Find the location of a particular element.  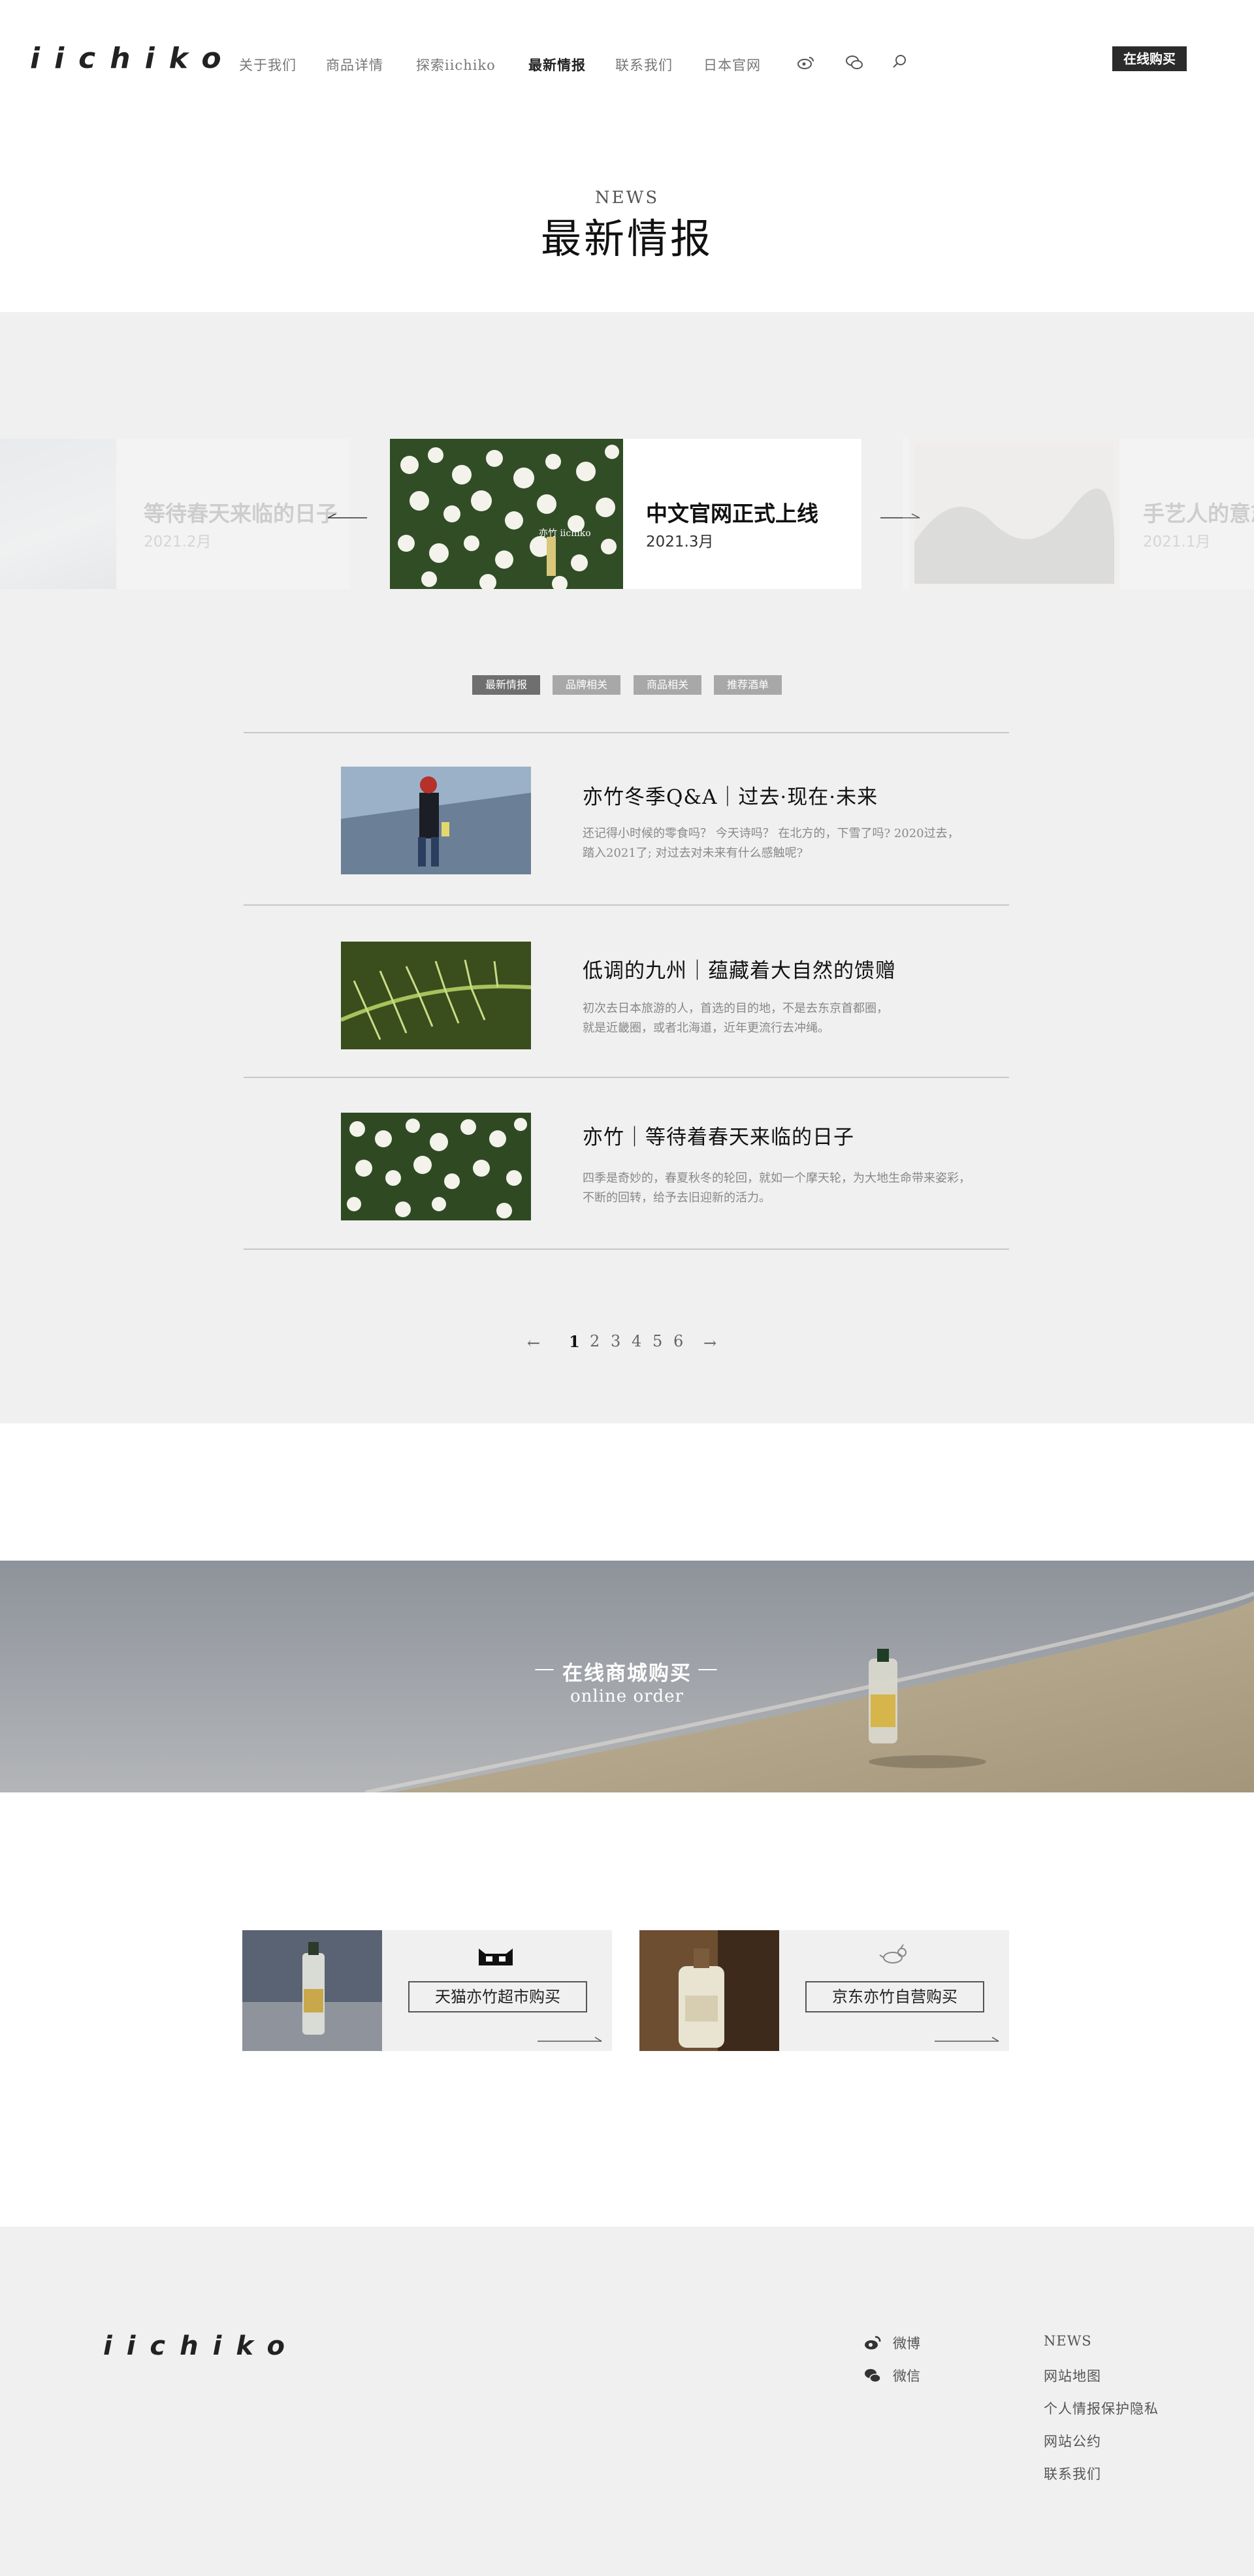

carousel-card-next: 手艺人的意志 2021.1月 is located at coordinates (1078, 514).